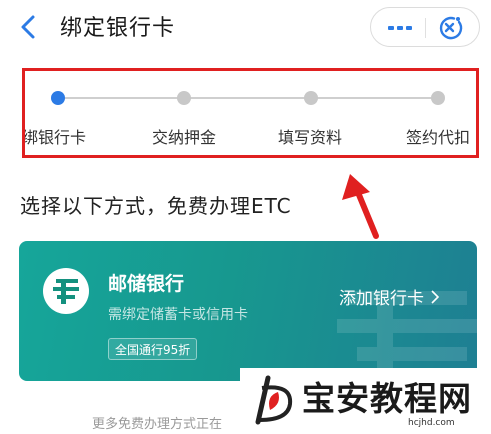 This screenshot has width=491, height=434. I want to click on section-heading: 选择以下方式，免费办理ETC, so click(156, 206).